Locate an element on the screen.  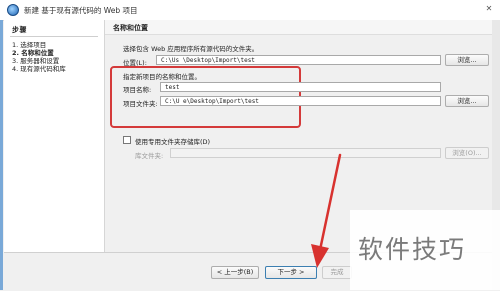
watermark: 软件技巧 is located at coordinates (425, 250).